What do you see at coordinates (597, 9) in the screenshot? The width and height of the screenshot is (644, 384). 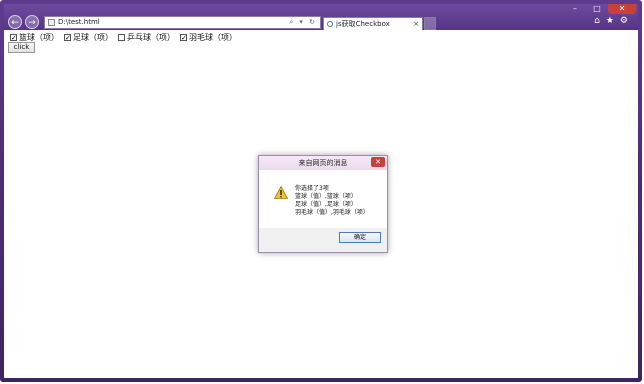 I see `maximize-button: □` at bounding box center [597, 9].